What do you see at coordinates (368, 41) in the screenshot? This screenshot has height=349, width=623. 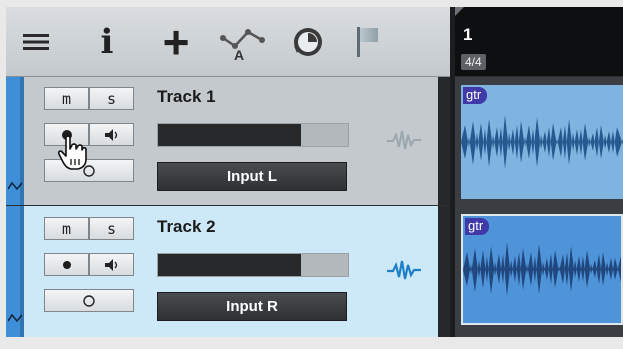 I see `marker-flag-icon` at bounding box center [368, 41].